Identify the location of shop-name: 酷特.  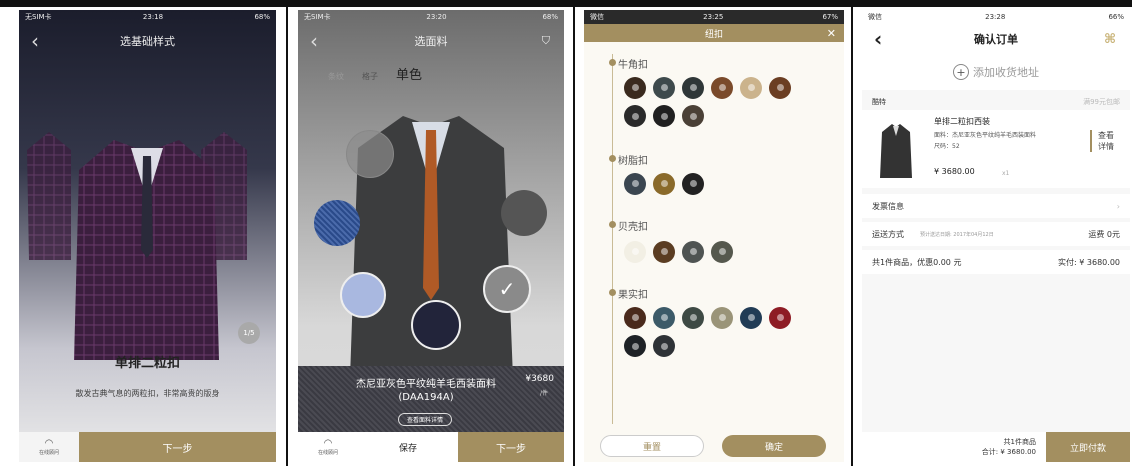
(879, 102).